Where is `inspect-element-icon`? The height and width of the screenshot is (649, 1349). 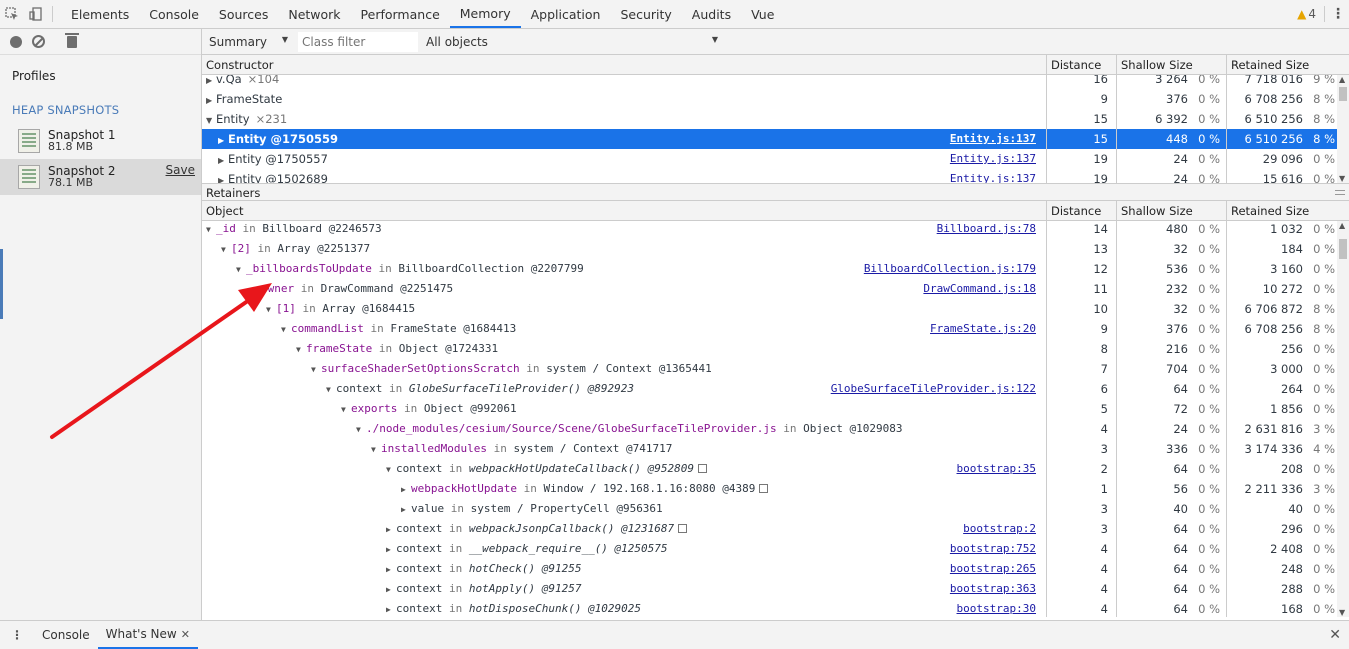 inspect-element-icon is located at coordinates (12, 14).